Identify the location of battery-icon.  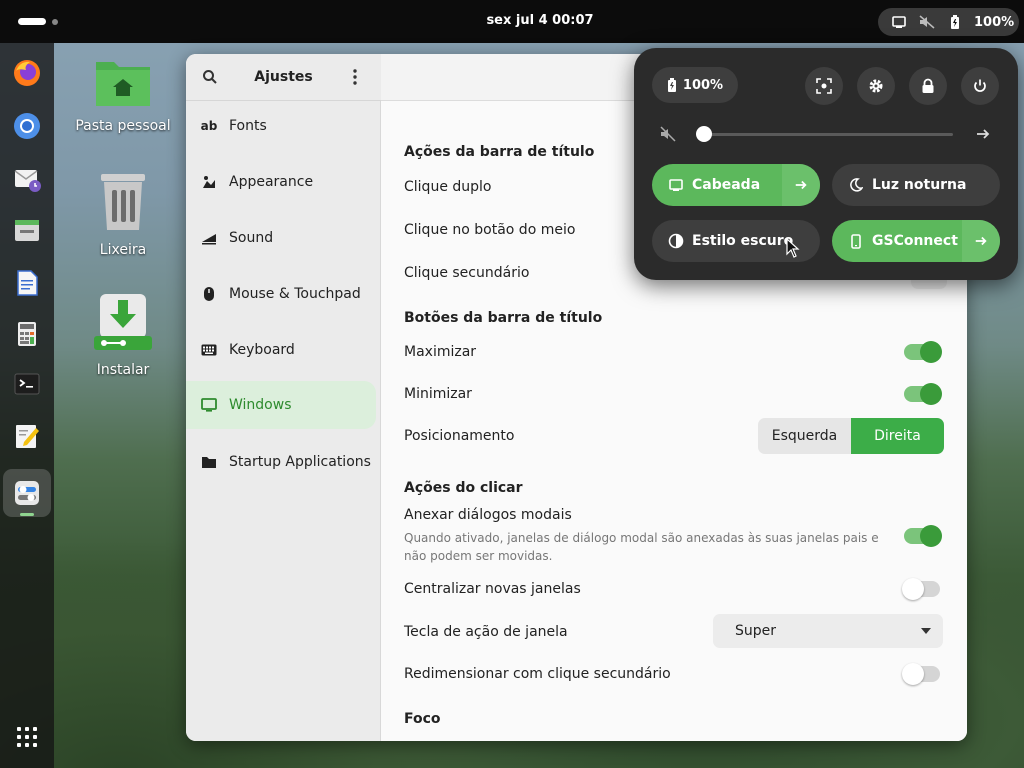
(671, 85).